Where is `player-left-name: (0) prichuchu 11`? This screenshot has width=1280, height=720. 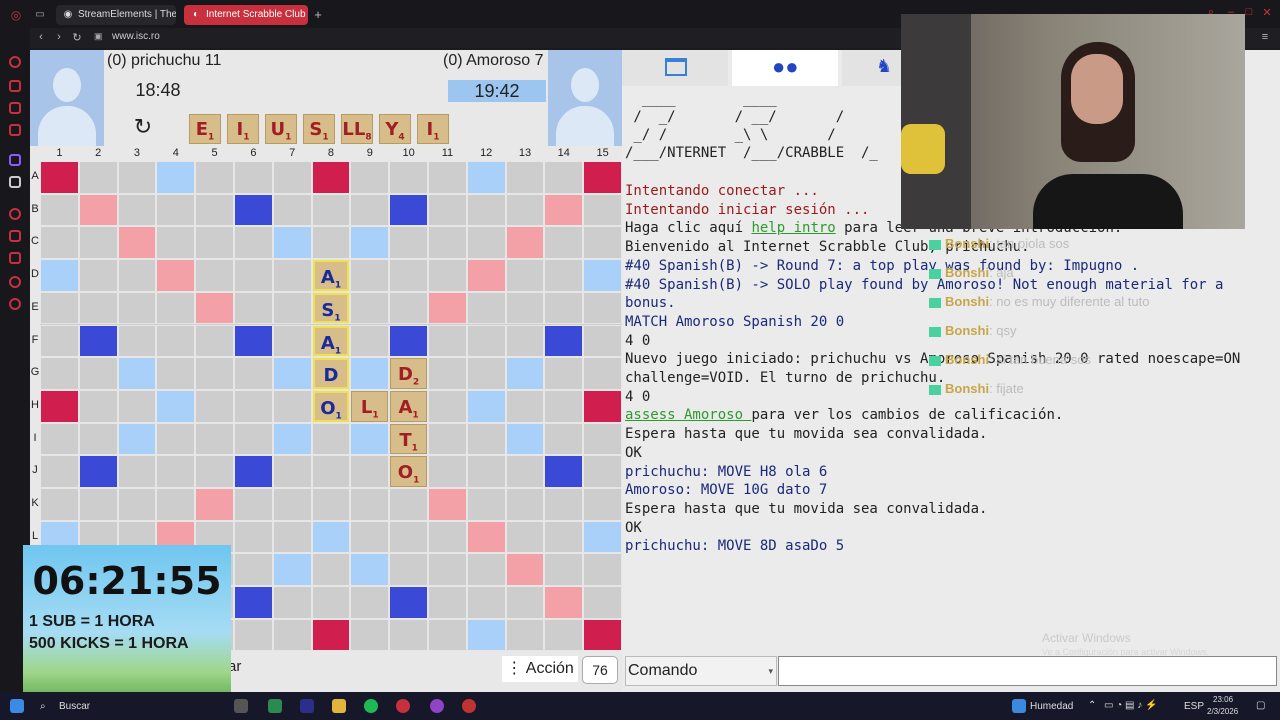
player-left-name: (0) prichuchu 11 is located at coordinates (164, 61).